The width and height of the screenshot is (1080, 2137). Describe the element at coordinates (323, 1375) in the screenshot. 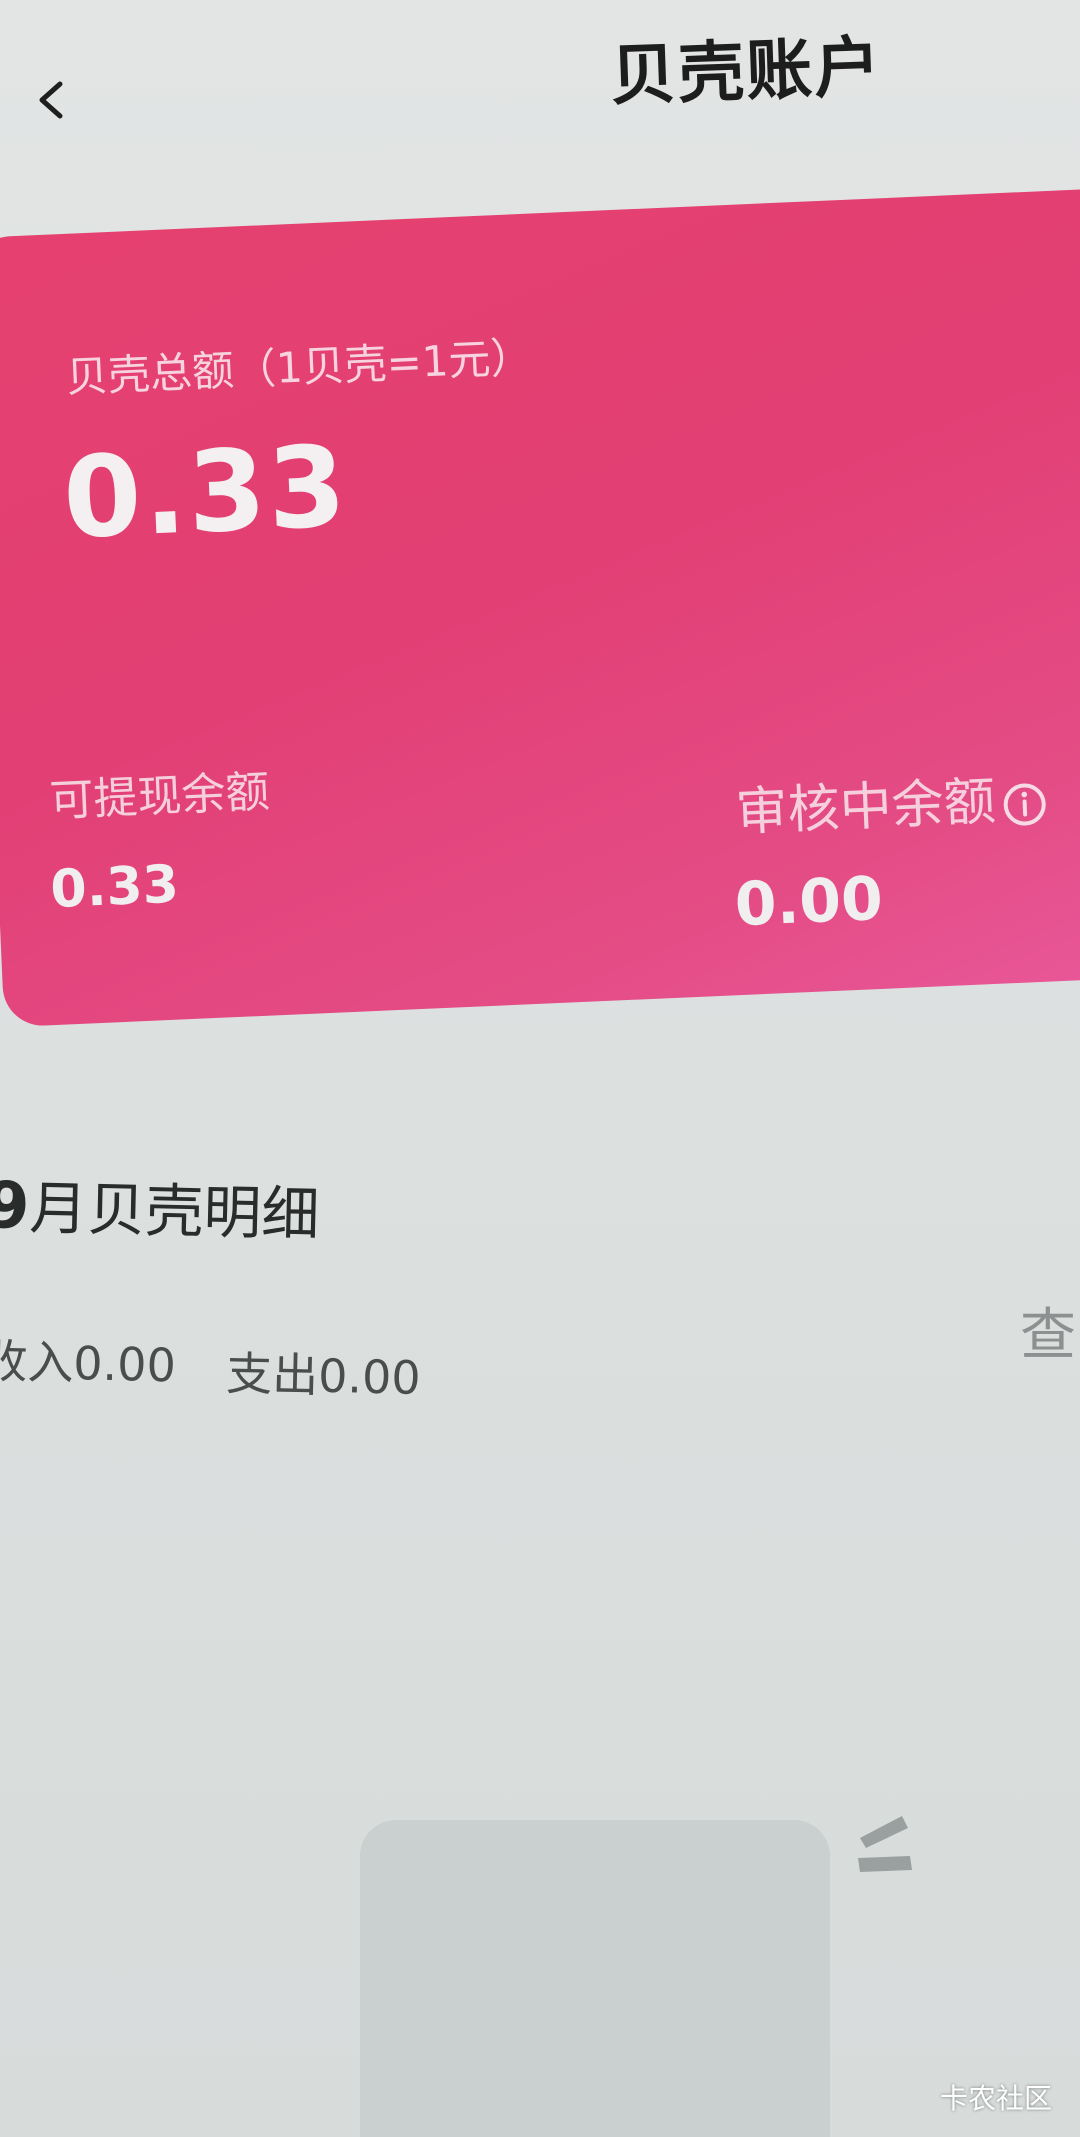

I see `monthly-expense: 支出0.00` at that location.